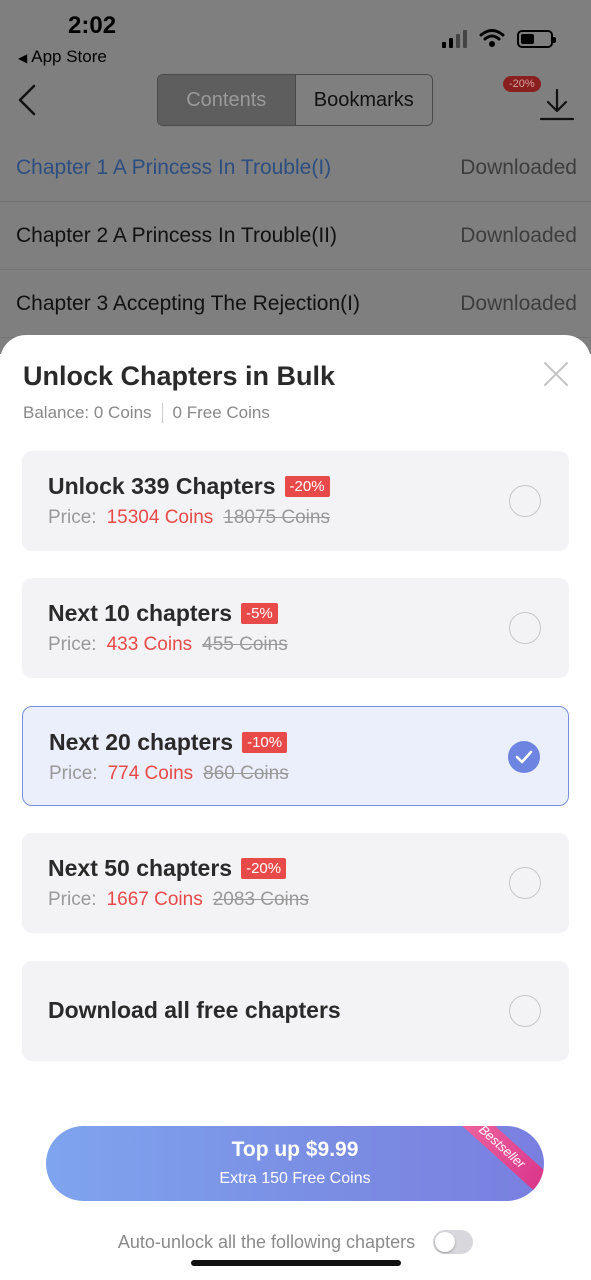 The image size is (591, 1280). Describe the element at coordinates (276, 517) in the screenshot. I see `original-price: 18075 Coins` at that location.